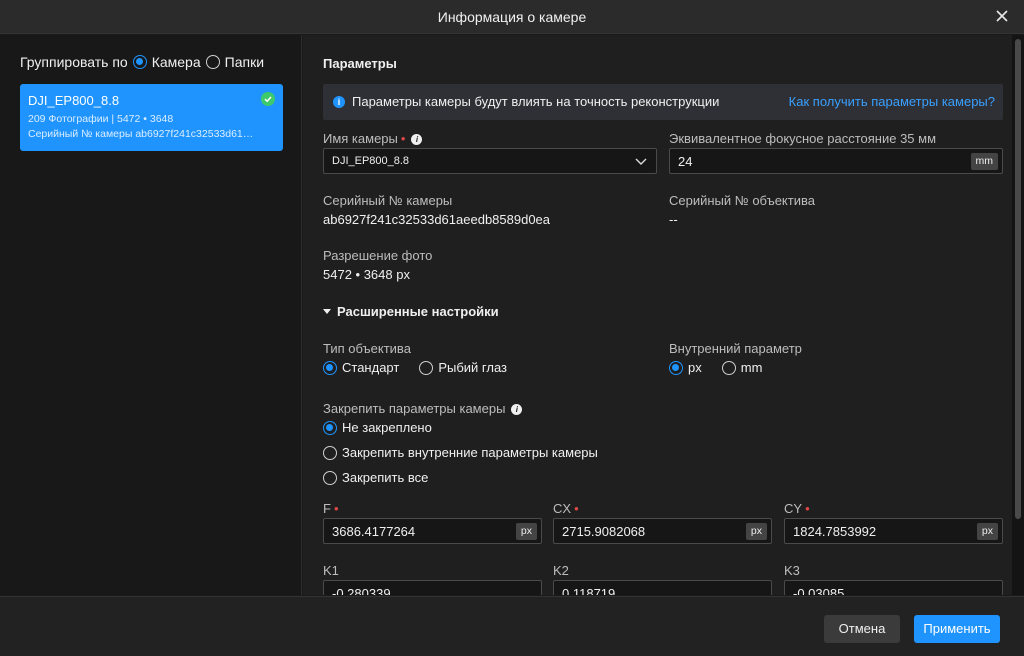  I want to click on lock-params-label: Закрепить параметры камеры i, so click(423, 408).